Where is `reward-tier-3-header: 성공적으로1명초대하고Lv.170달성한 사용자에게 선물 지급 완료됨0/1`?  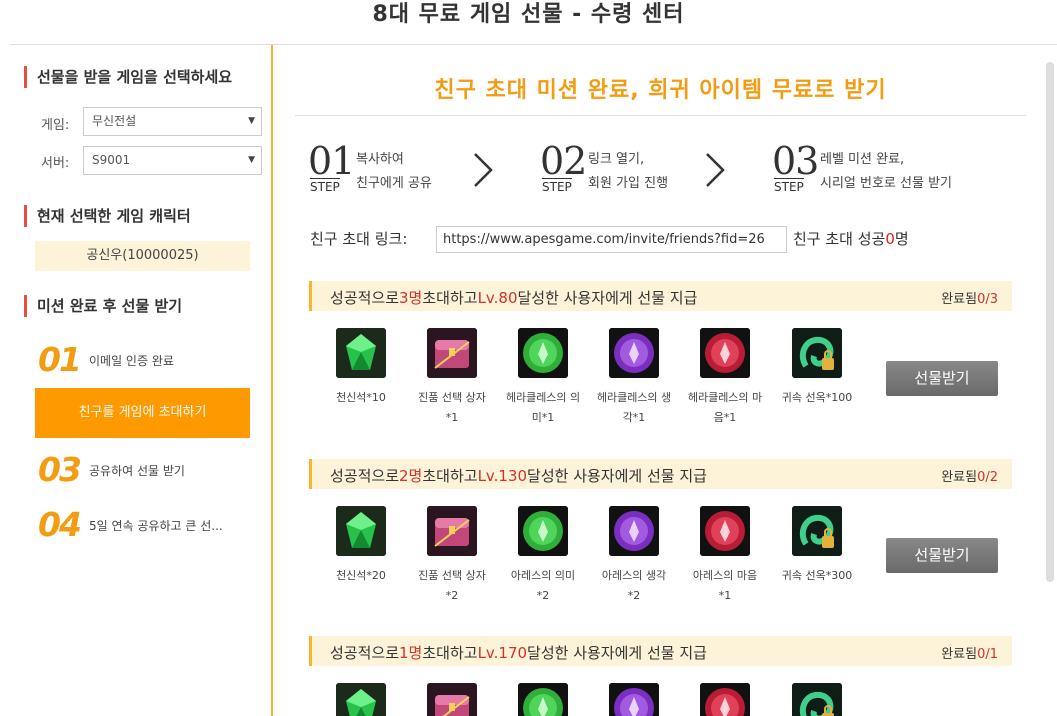
reward-tier-3-header: 성공적으로1명초대하고Lv.170달성한 사용자에게 선물 지급 완료됨0/1 is located at coordinates (660, 651).